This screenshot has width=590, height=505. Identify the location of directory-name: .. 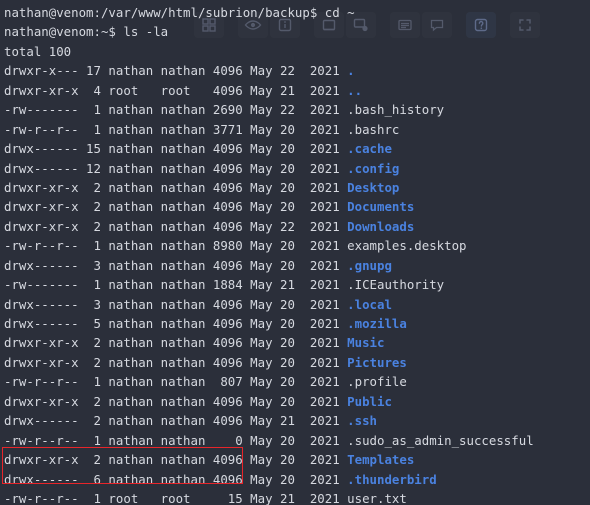
(351, 71).